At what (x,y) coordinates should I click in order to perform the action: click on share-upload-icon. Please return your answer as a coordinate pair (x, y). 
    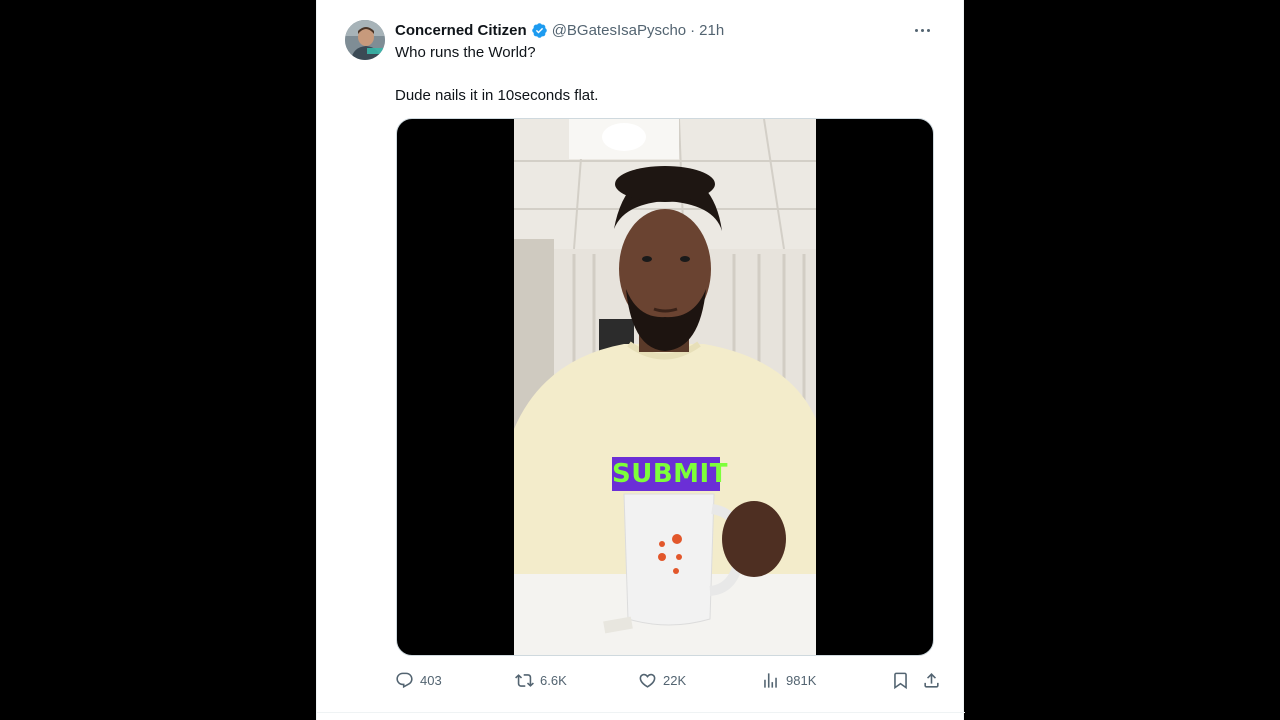
    Looking at the image, I should click on (931, 680).